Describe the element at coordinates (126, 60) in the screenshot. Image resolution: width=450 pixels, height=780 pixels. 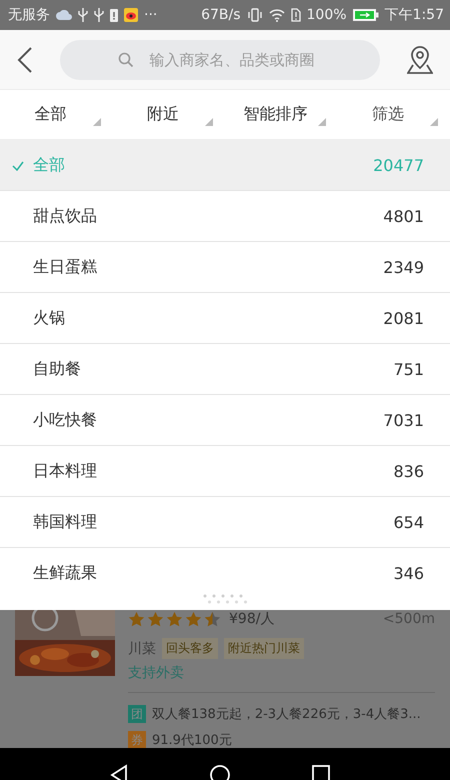
I see `search-icon` at that location.